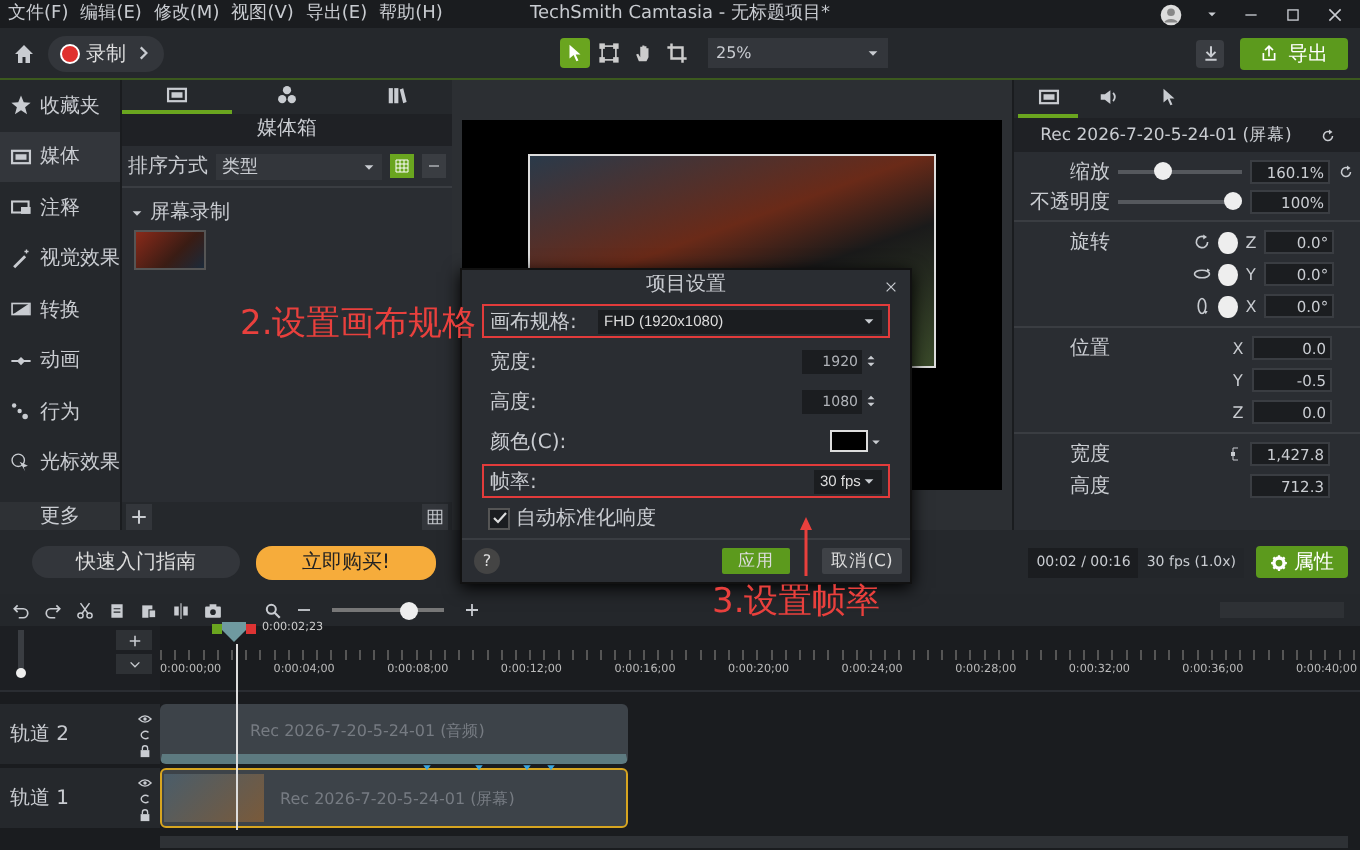  What do you see at coordinates (1090, 242) in the screenshot?
I see `property-label: 旋转` at bounding box center [1090, 242].